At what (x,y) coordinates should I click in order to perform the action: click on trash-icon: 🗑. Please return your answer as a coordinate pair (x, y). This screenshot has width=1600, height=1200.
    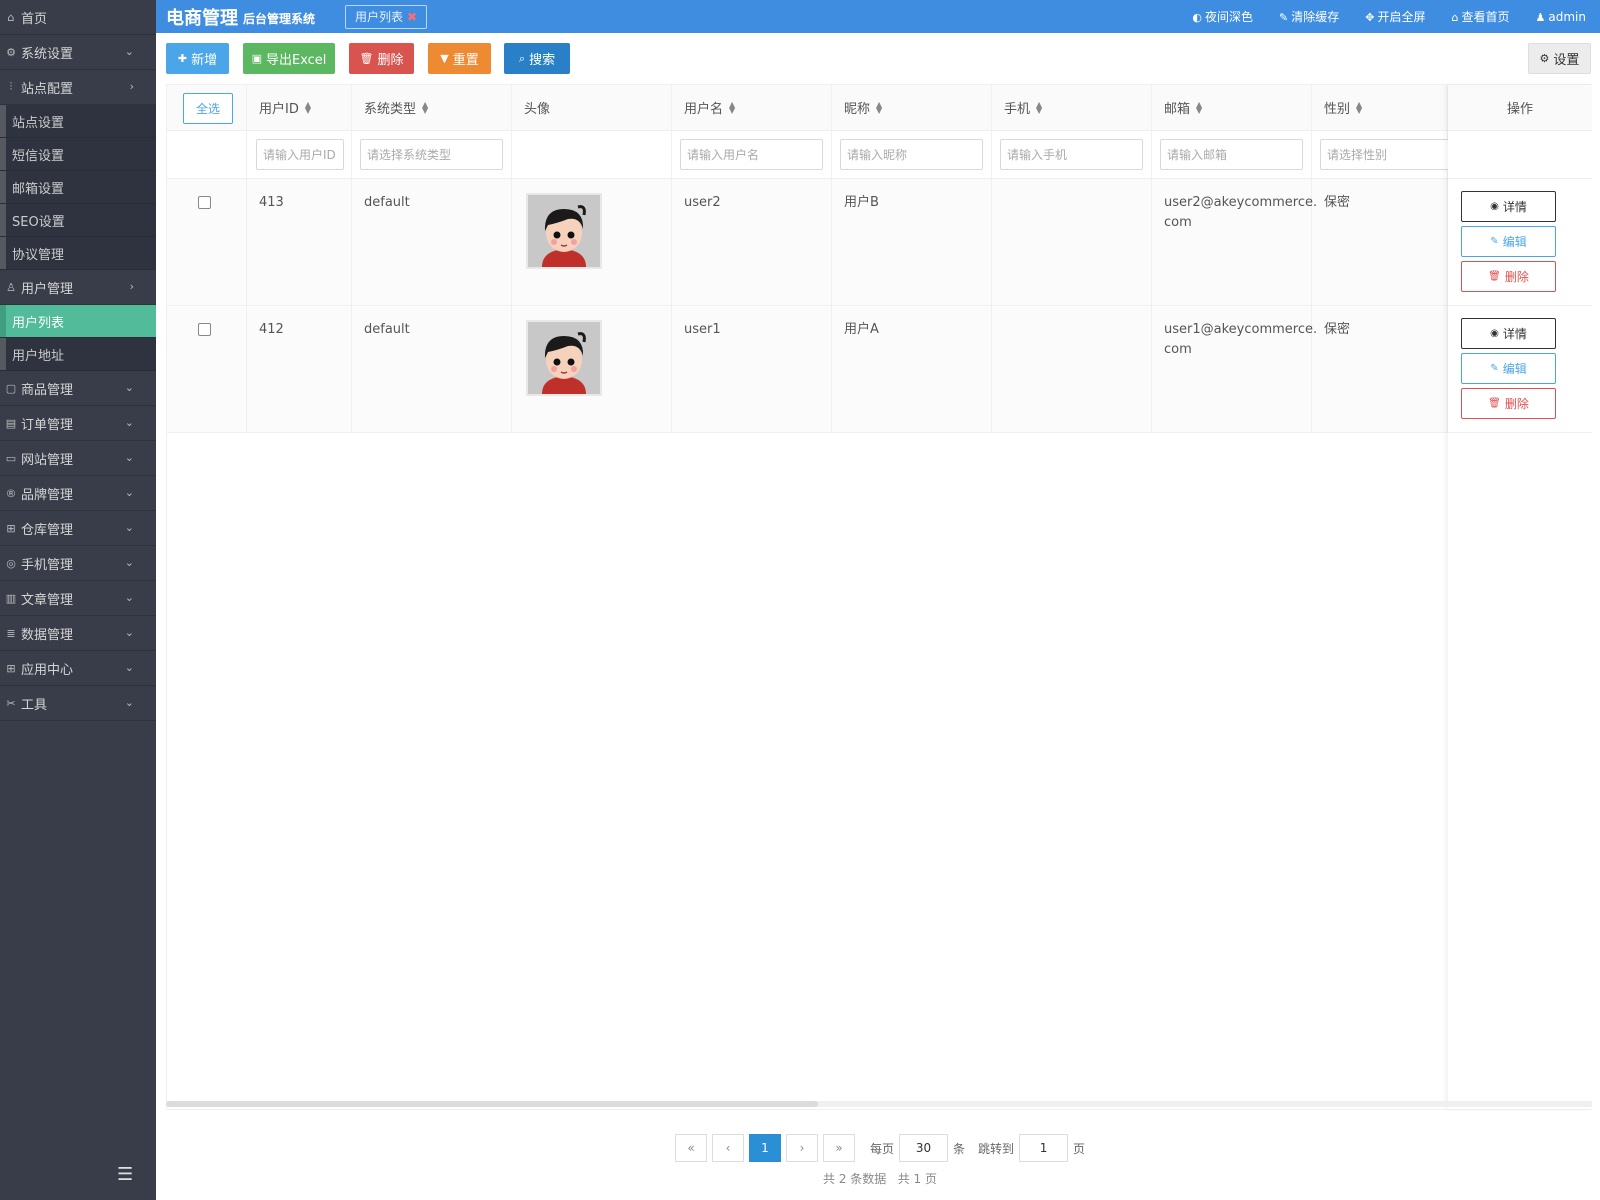
    Looking at the image, I should click on (1494, 276).